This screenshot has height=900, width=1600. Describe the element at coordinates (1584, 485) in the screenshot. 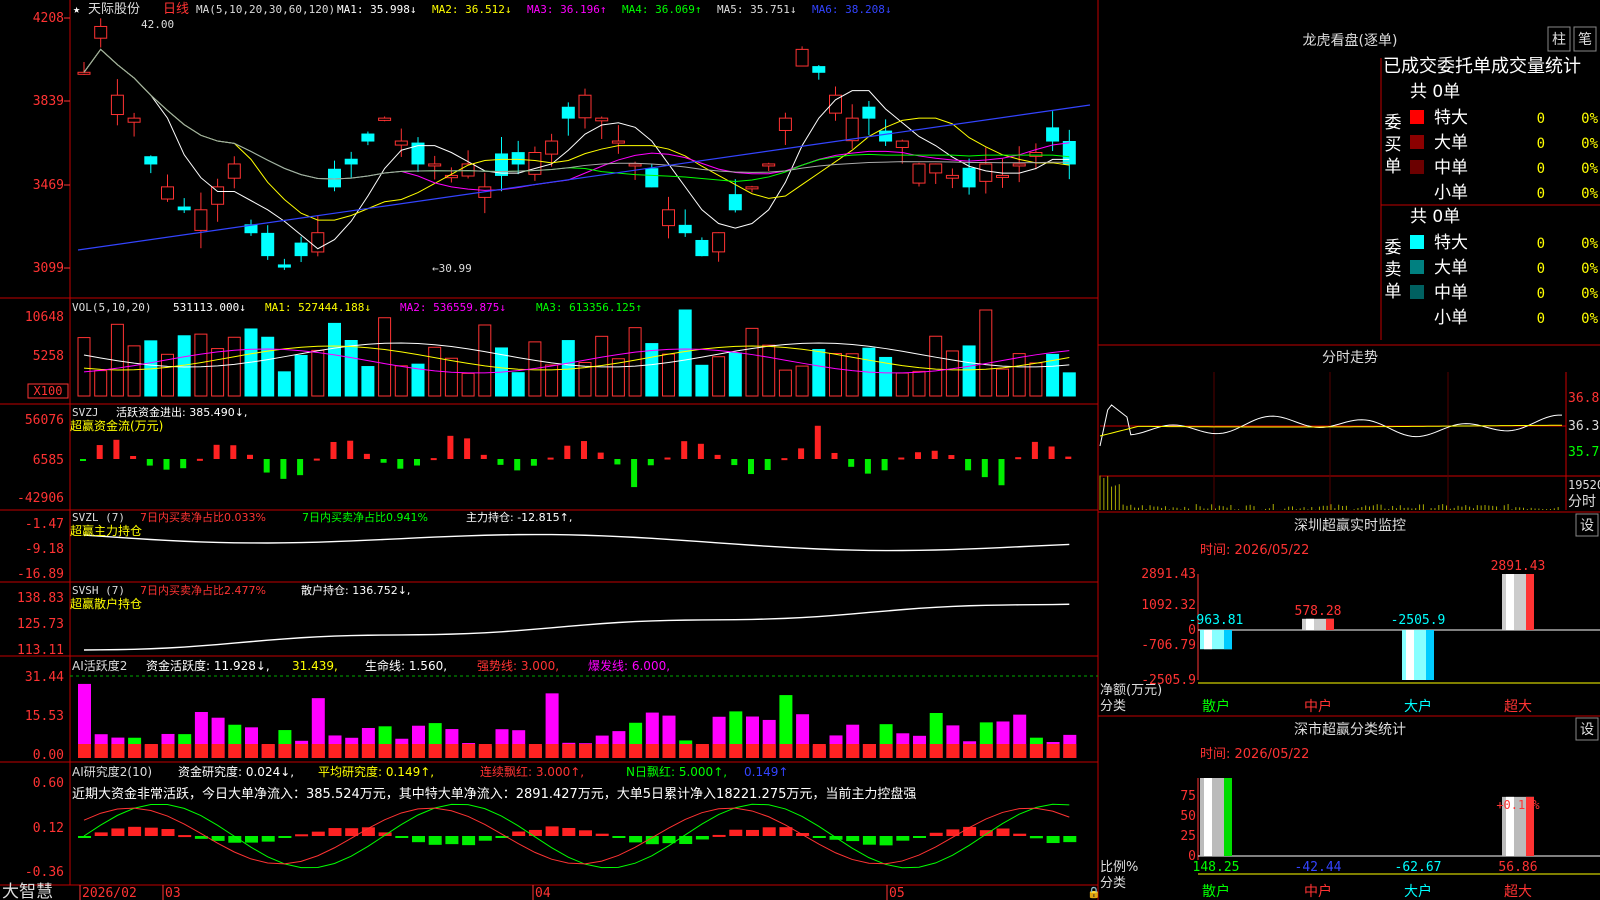

I see `intraday-volume-value: 19520` at that location.